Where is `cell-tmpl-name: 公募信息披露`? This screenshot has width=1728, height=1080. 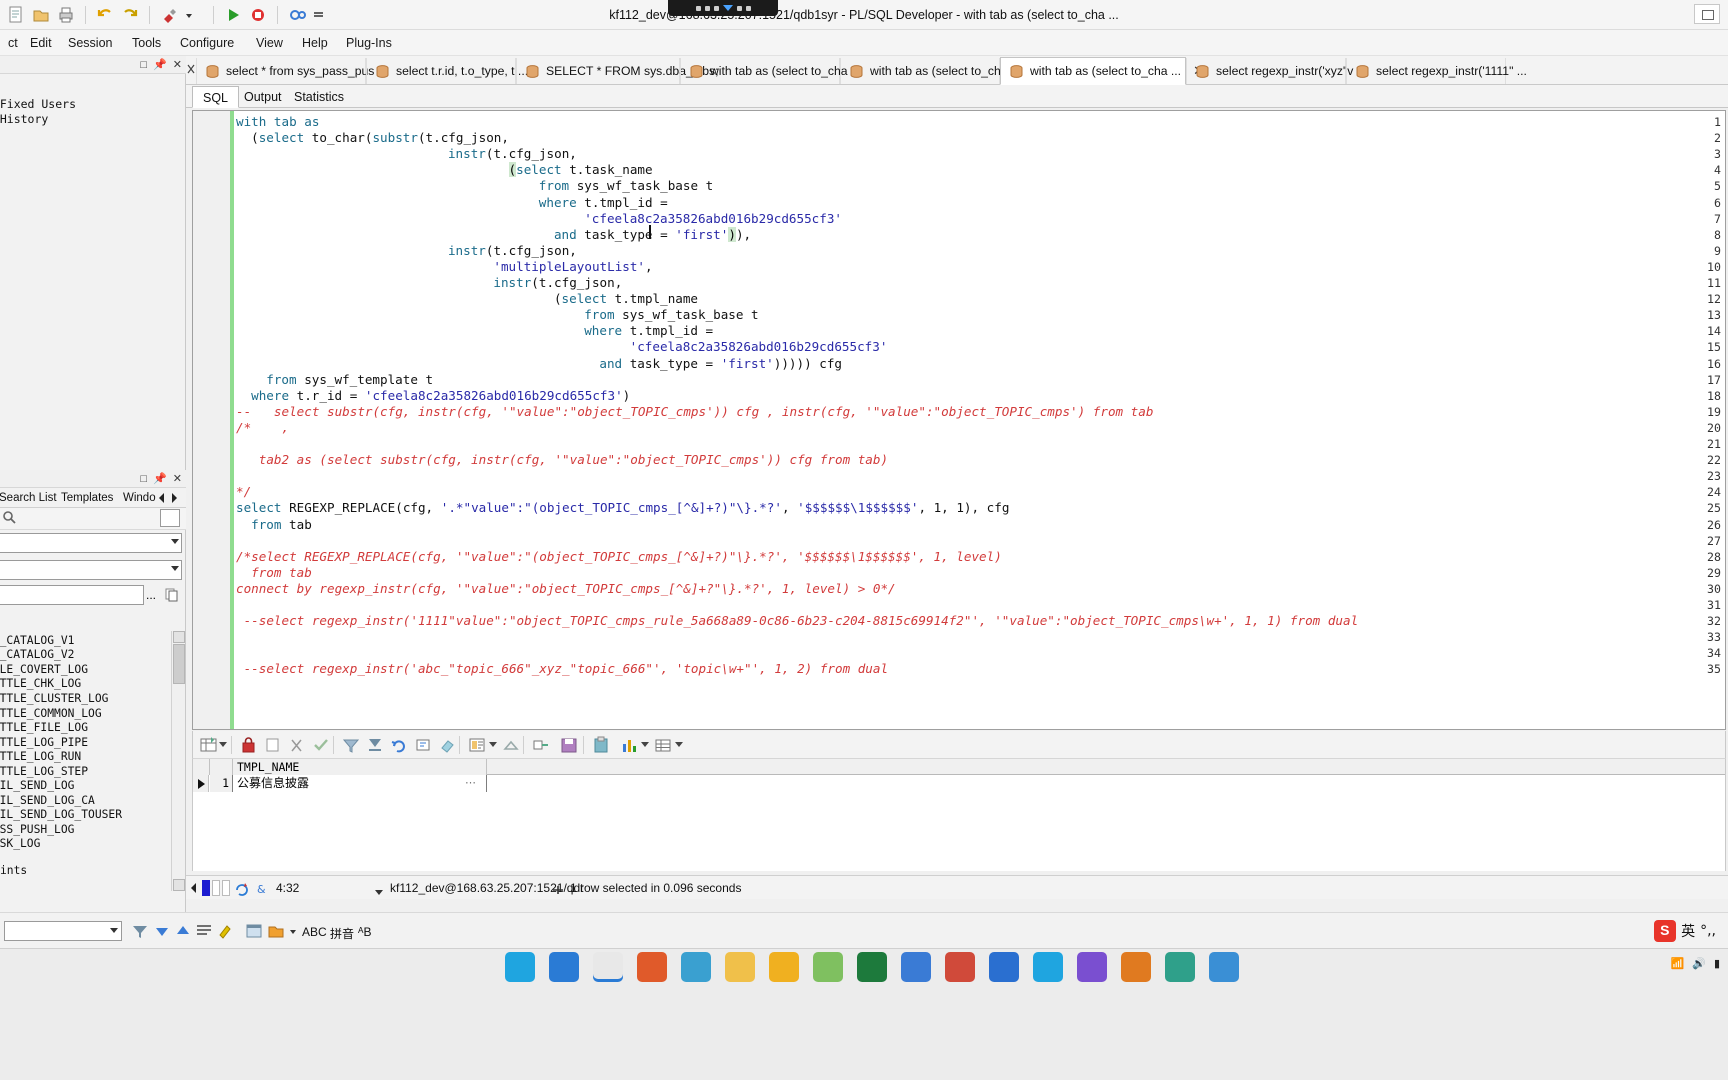 cell-tmpl-name: 公募信息披露 is located at coordinates (360, 783).